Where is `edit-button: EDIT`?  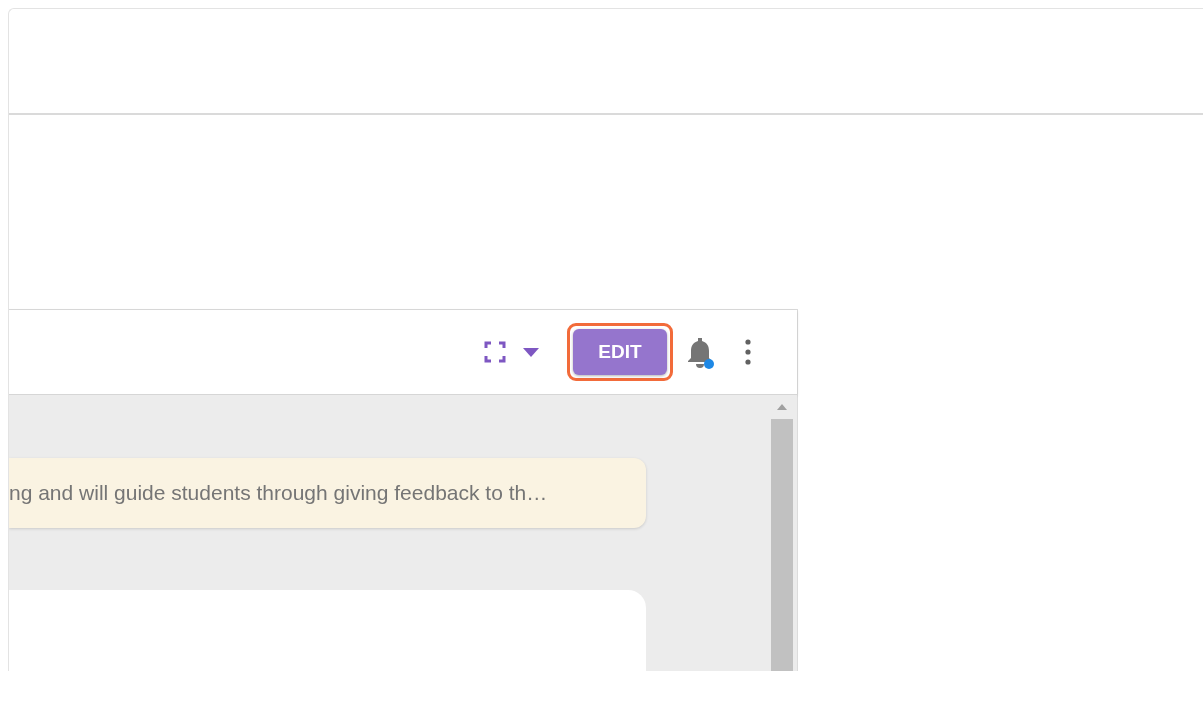 edit-button: EDIT is located at coordinates (620, 352).